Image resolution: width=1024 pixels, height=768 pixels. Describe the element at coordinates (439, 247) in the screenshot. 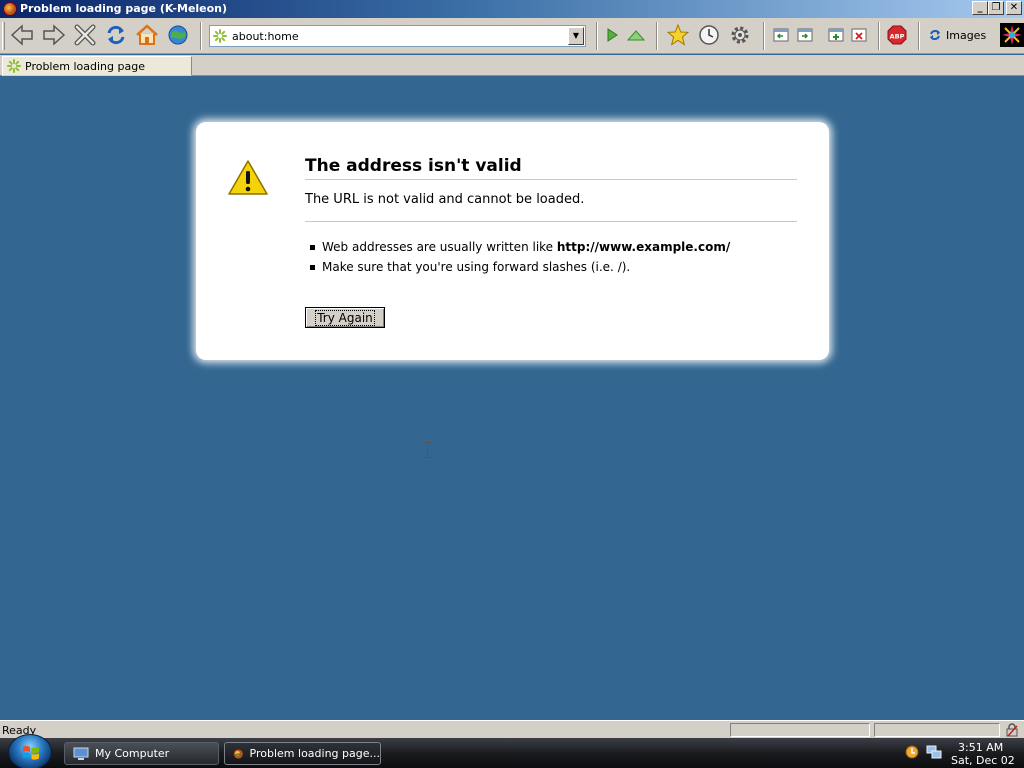

I see `tip-text: Web addresses are usually written like` at that location.